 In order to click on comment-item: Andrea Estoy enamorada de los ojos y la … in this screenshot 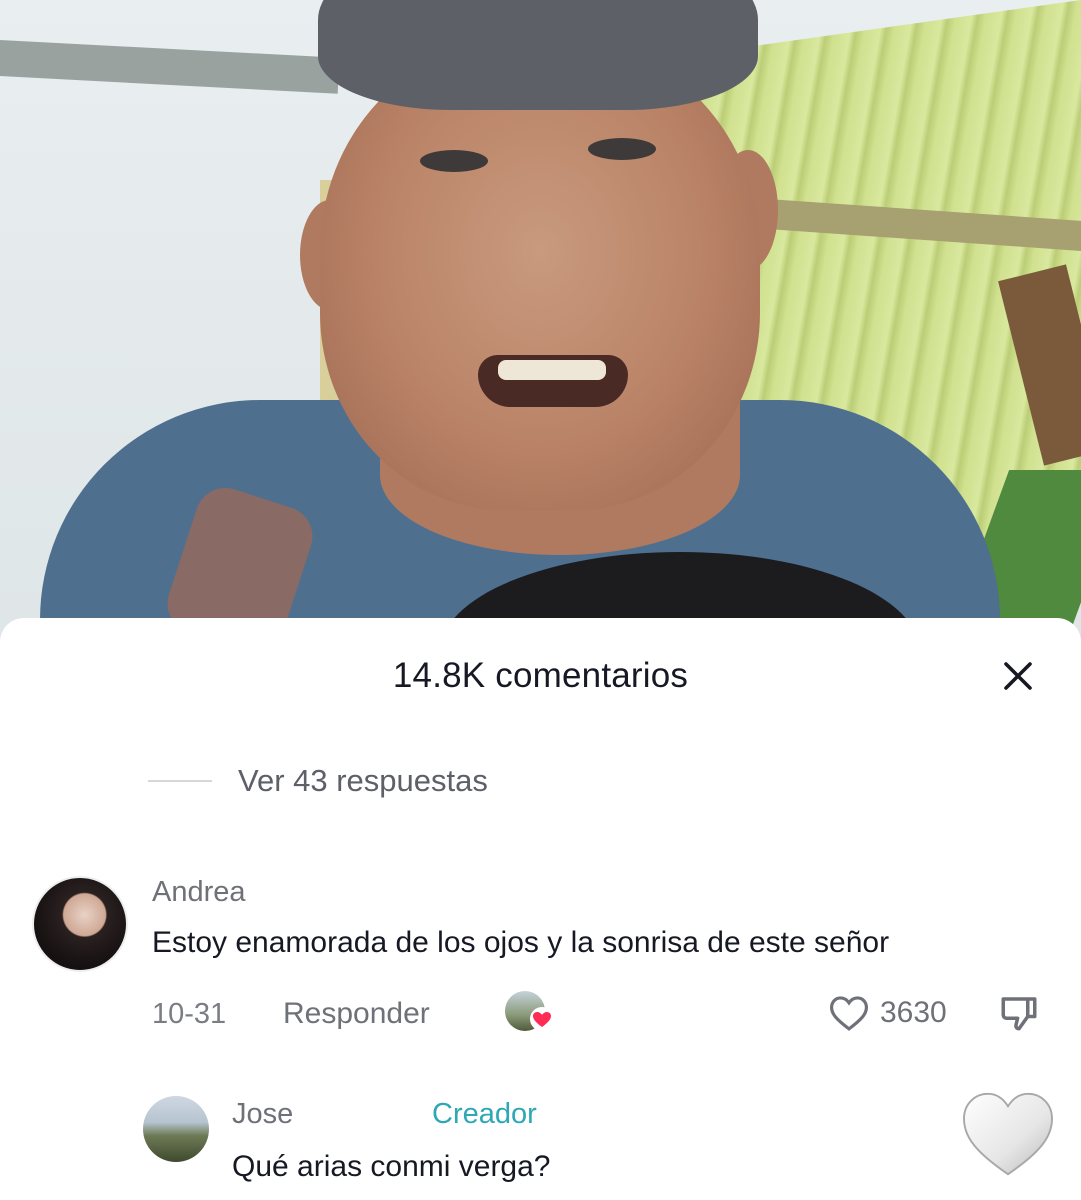, I will do `click(540, 961)`.